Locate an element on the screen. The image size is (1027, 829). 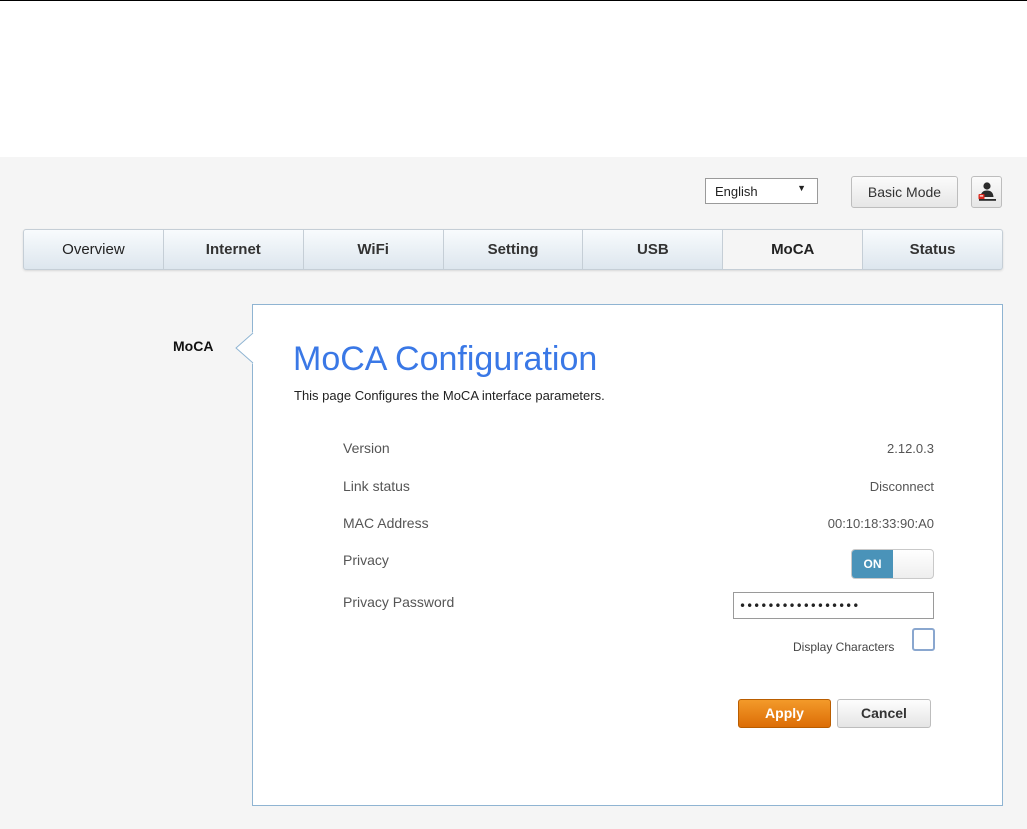
caret-down-icon: ▼ is located at coordinates (801, 188).